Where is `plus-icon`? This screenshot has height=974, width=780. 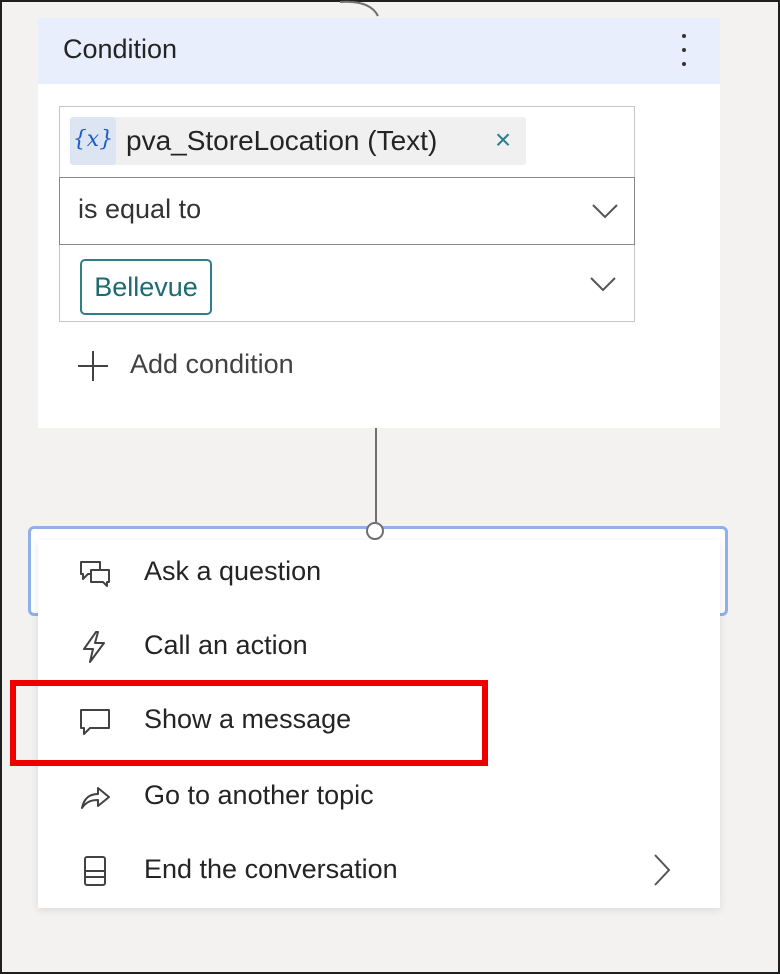
plus-icon is located at coordinates (93, 366).